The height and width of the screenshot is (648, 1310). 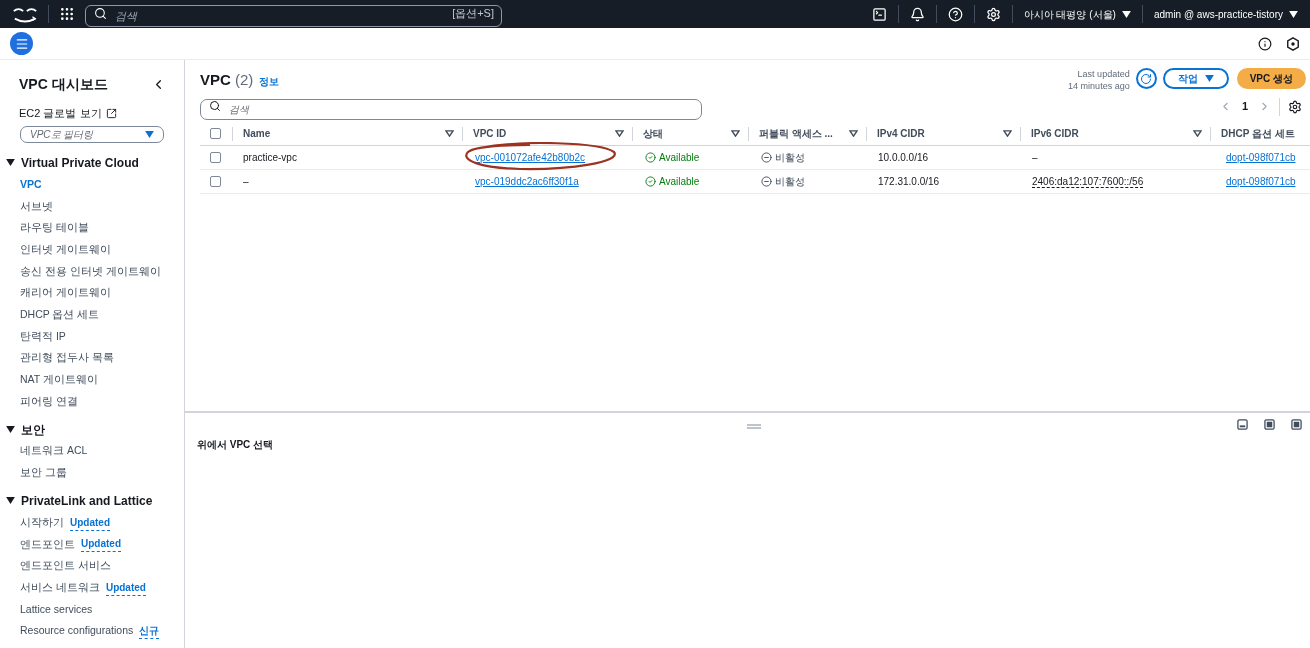 What do you see at coordinates (1244, 106) in the screenshot?
I see `page-number: 1` at bounding box center [1244, 106].